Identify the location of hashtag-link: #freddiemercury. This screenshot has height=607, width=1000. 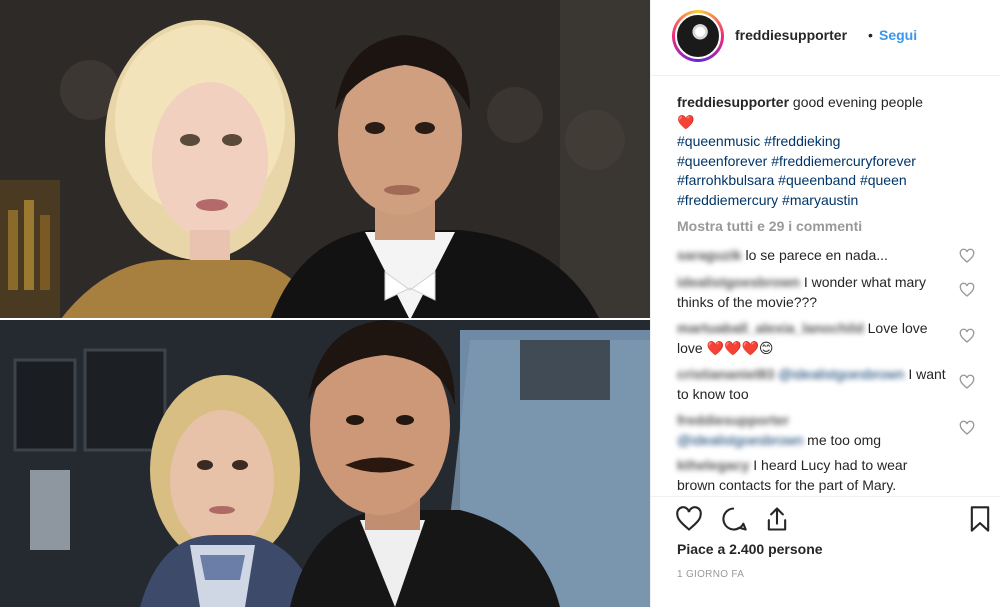
(727, 200).